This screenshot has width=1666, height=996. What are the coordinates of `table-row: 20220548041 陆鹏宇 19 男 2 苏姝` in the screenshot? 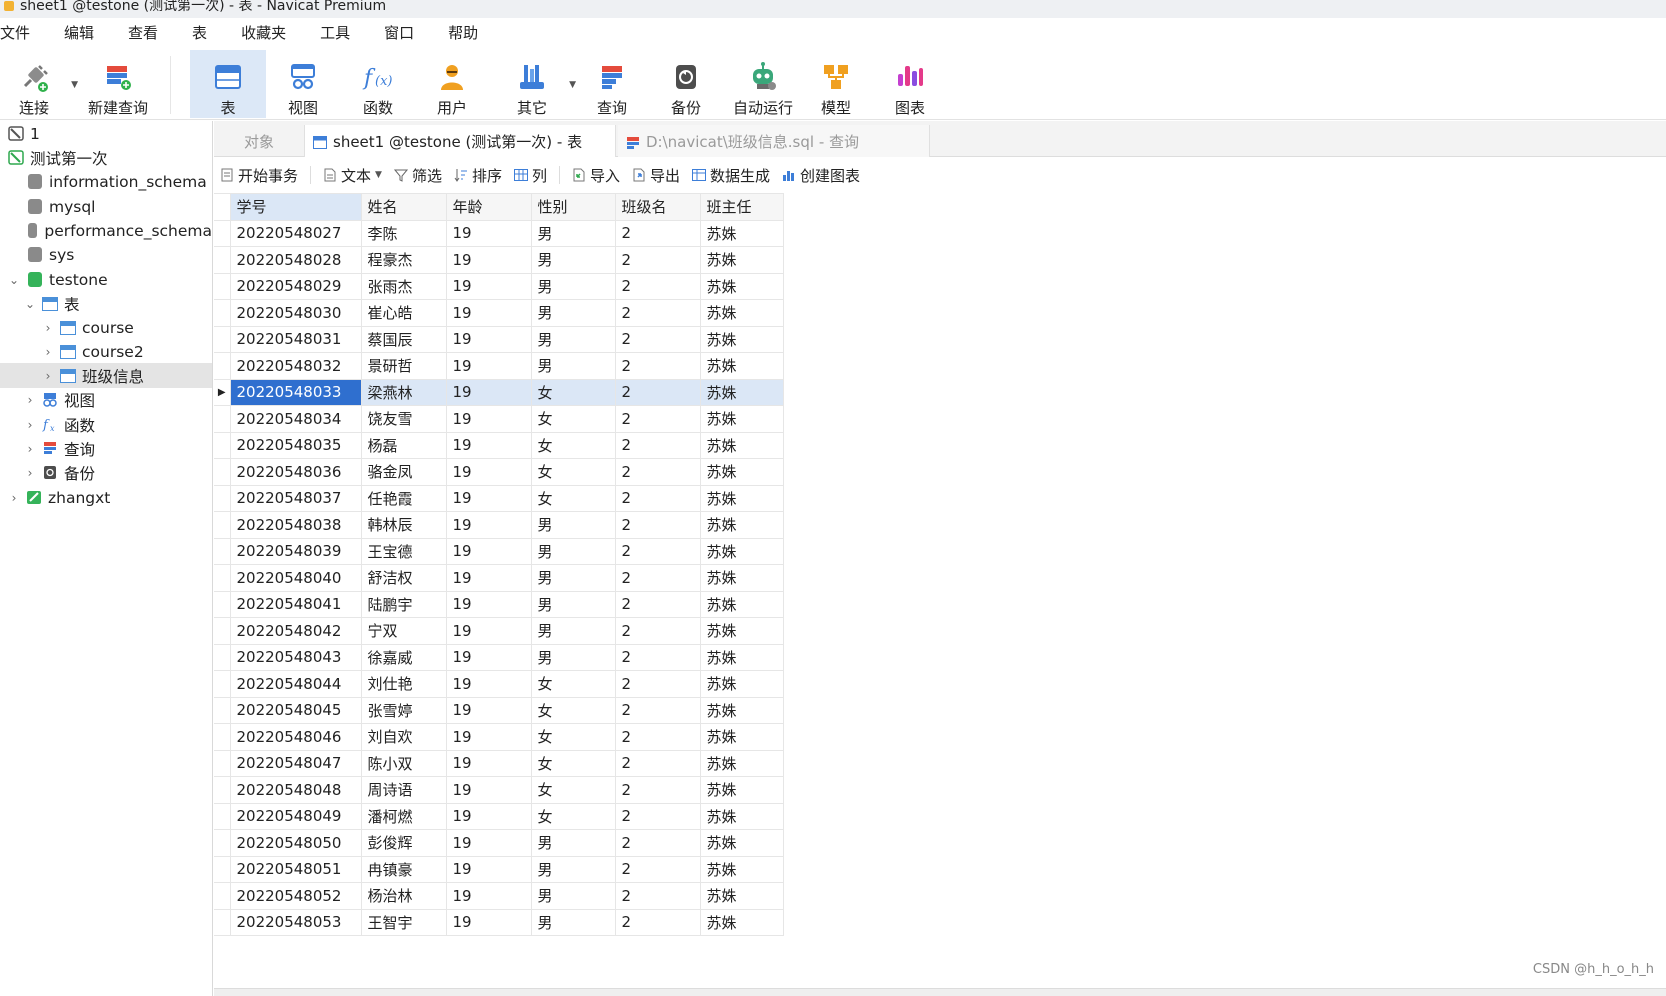 It's located at (499, 604).